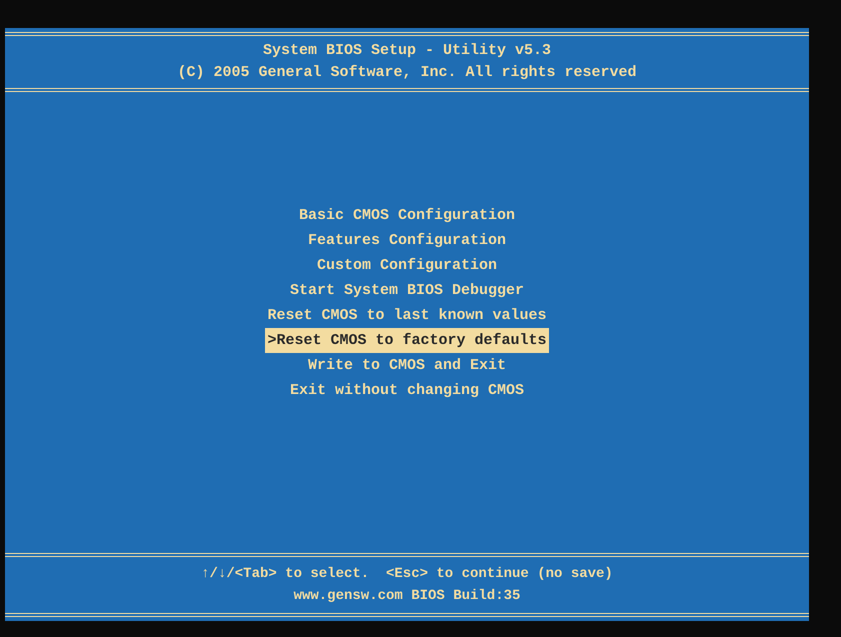  I want to click on menu-item: Write to CMOS and Exit, so click(407, 365).